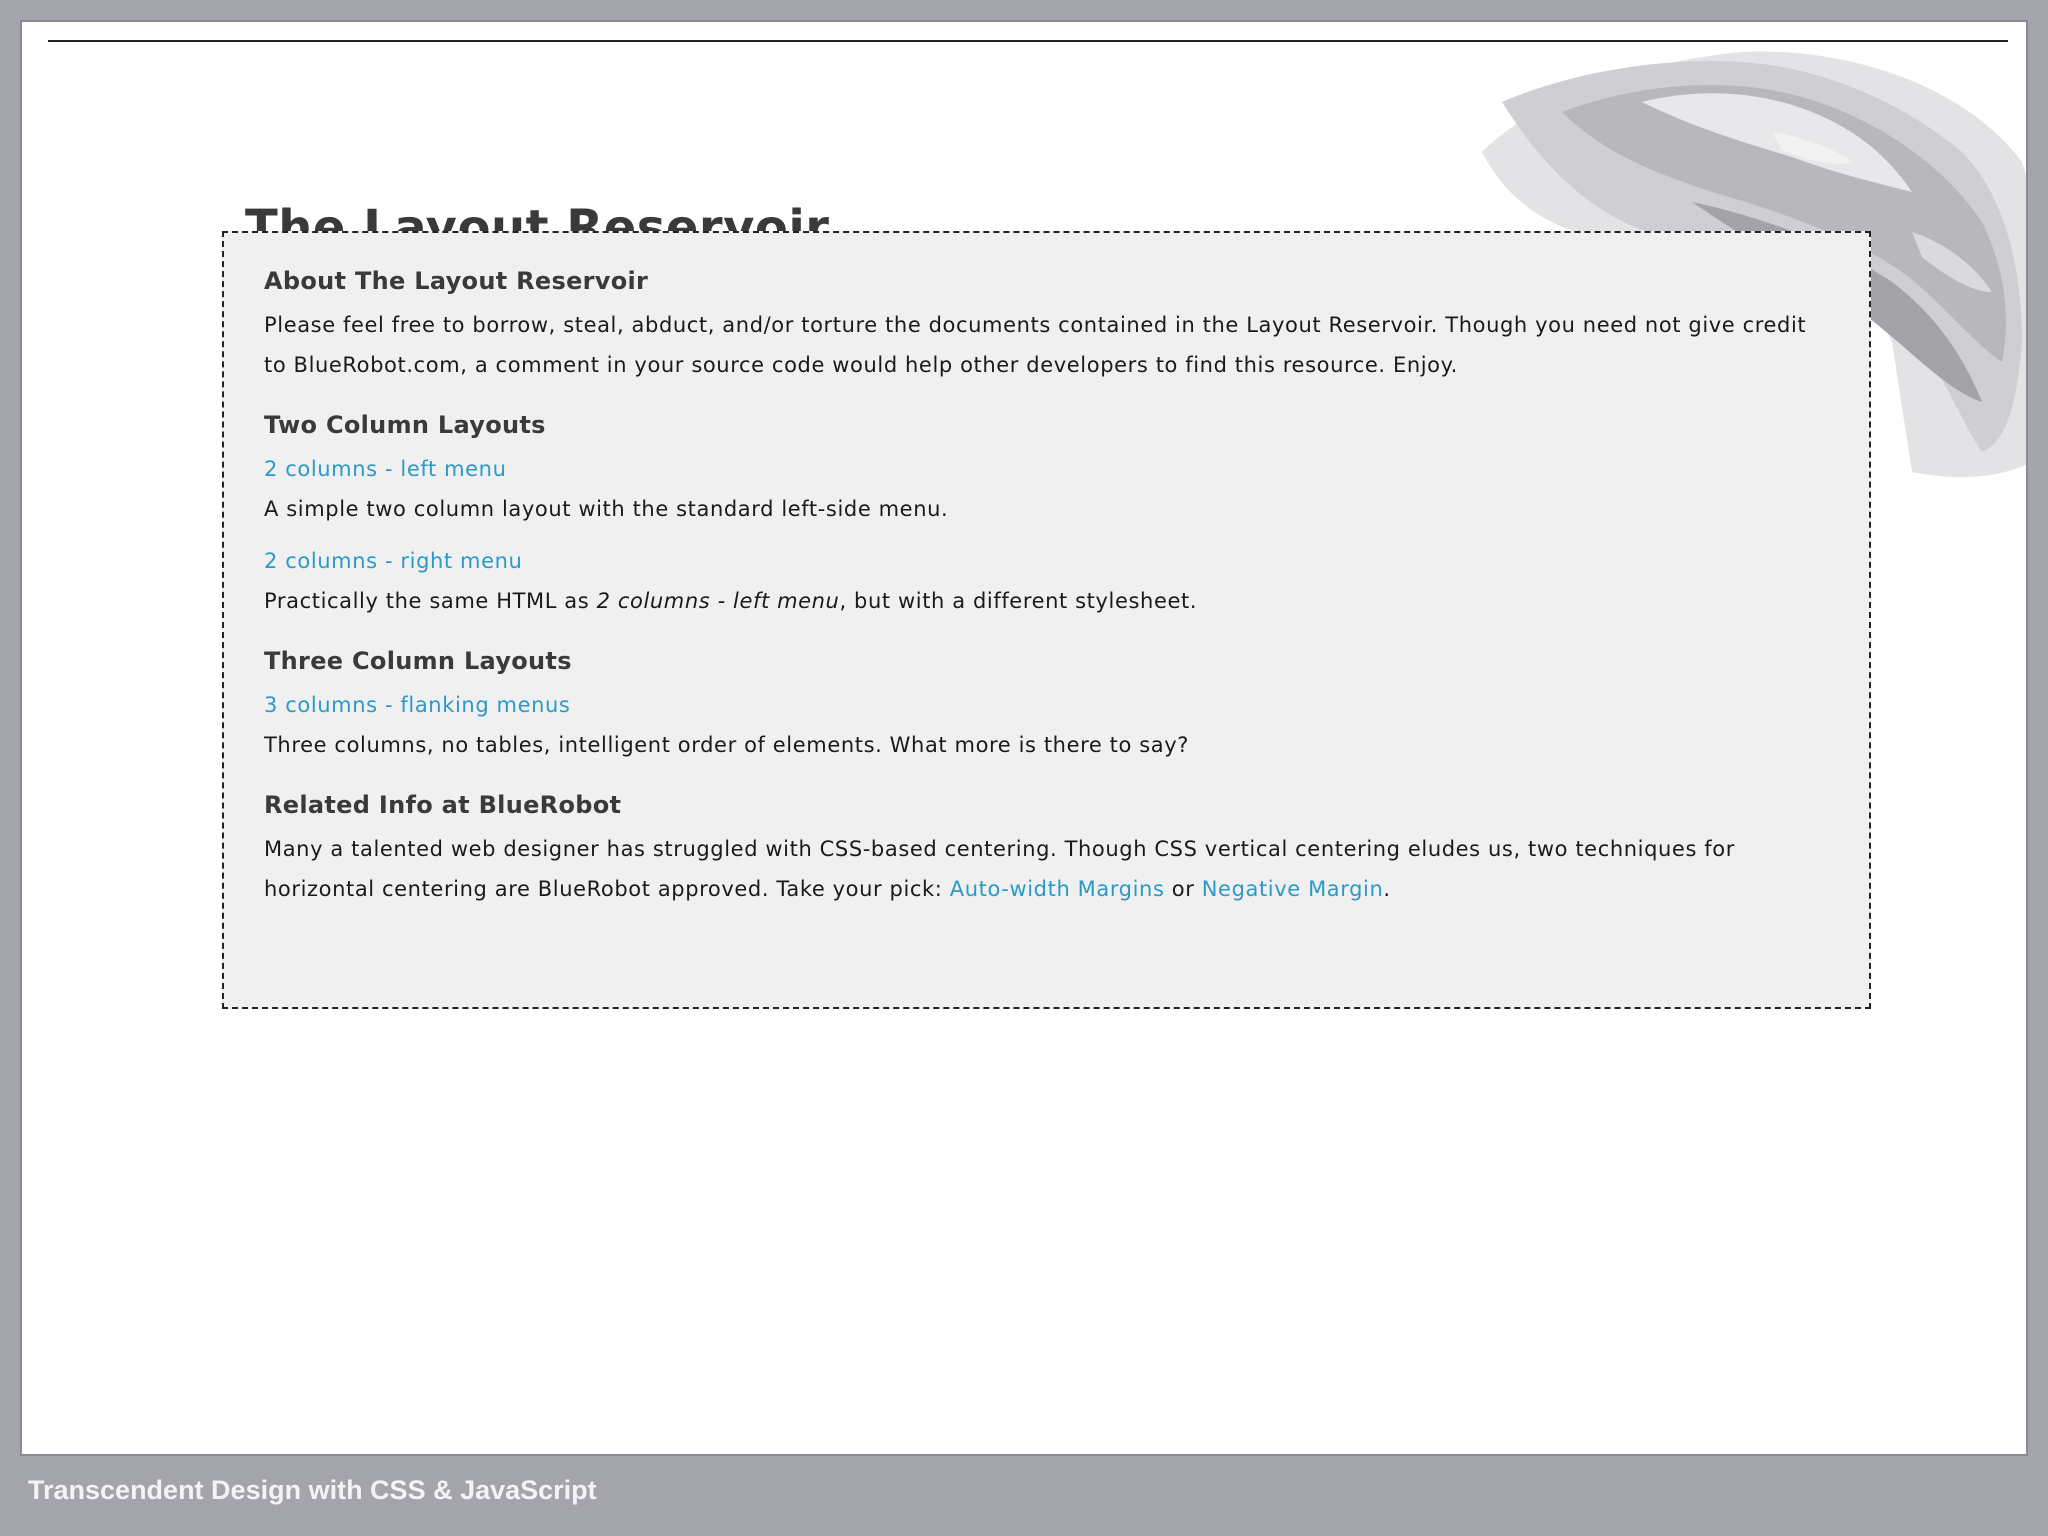 Image resolution: width=2048 pixels, height=1536 pixels. I want to click on link-2-columns-left-menu: 2 columns - left menu, so click(1046, 469).